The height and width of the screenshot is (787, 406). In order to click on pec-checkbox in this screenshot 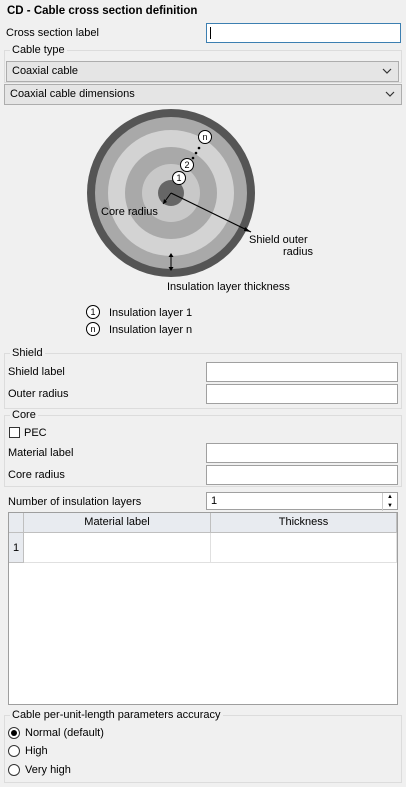, I will do `click(14, 432)`.